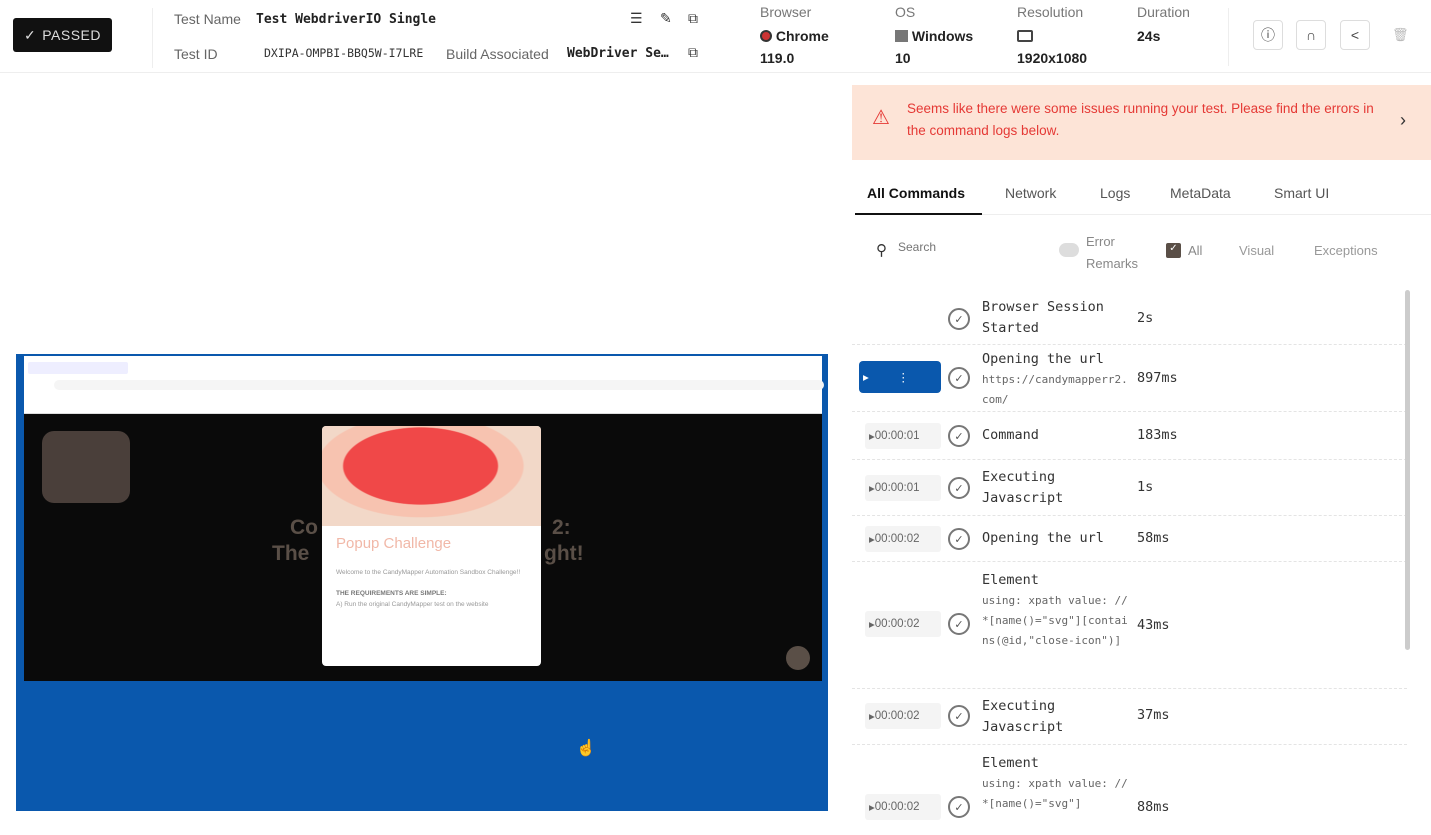 The height and width of the screenshot is (835, 1431). Describe the element at coordinates (905, 12) in the screenshot. I see `os-label: OS` at that location.